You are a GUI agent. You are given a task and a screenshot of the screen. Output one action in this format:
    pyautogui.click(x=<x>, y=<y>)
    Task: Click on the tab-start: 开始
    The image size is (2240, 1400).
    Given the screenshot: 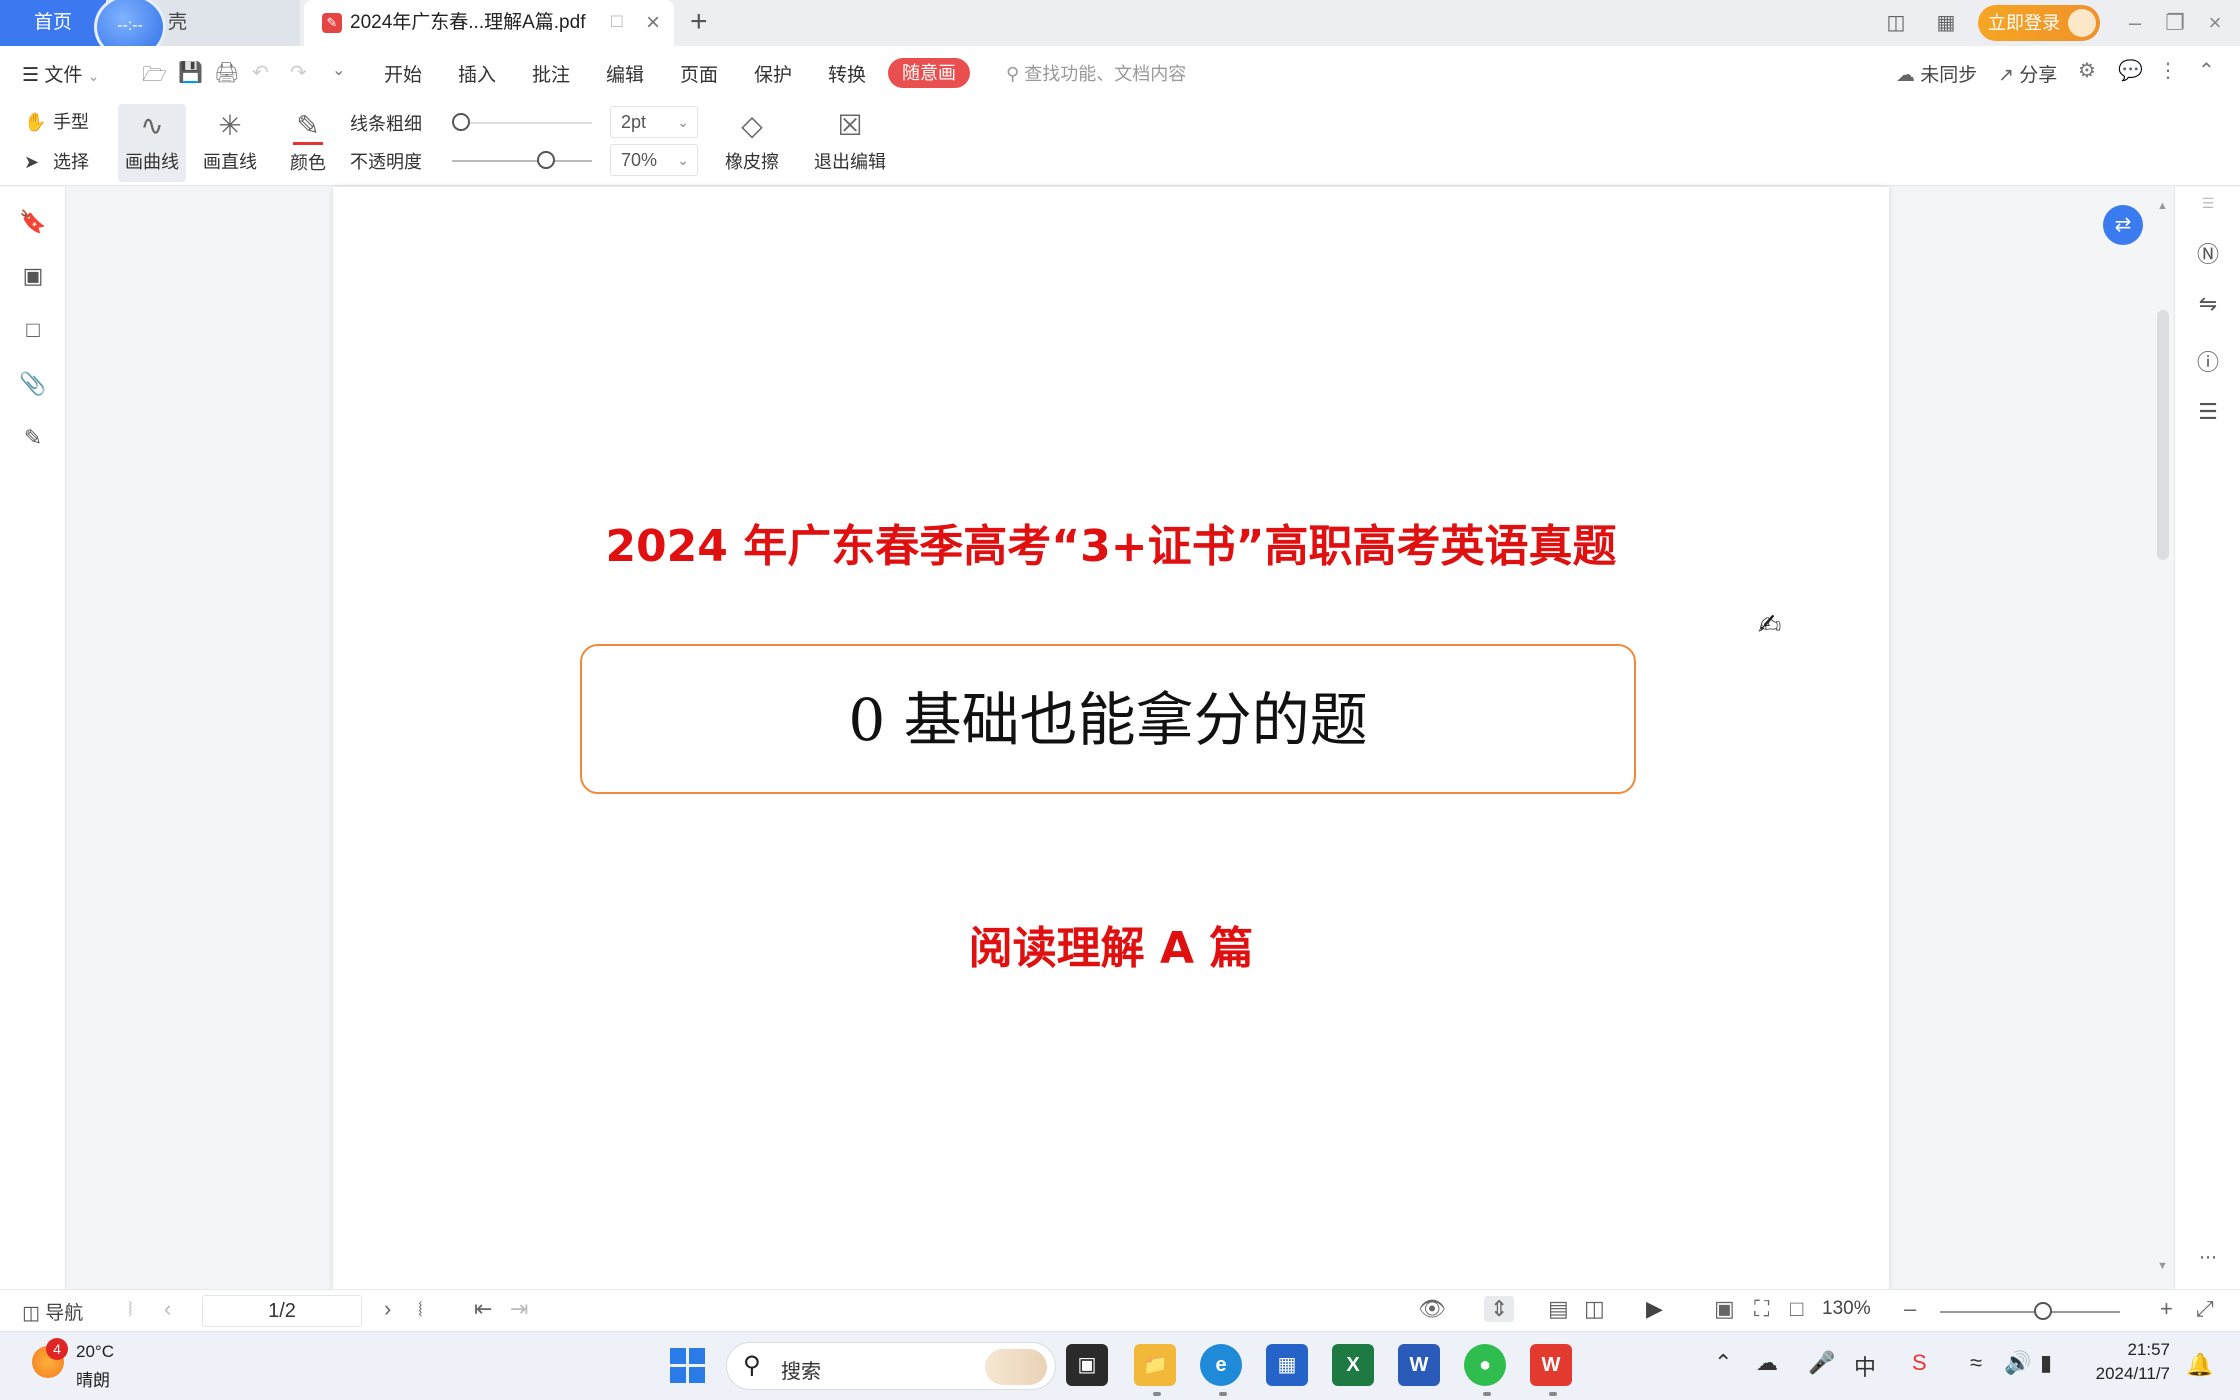 What is the action you would take?
    pyautogui.click(x=403, y=73)
    